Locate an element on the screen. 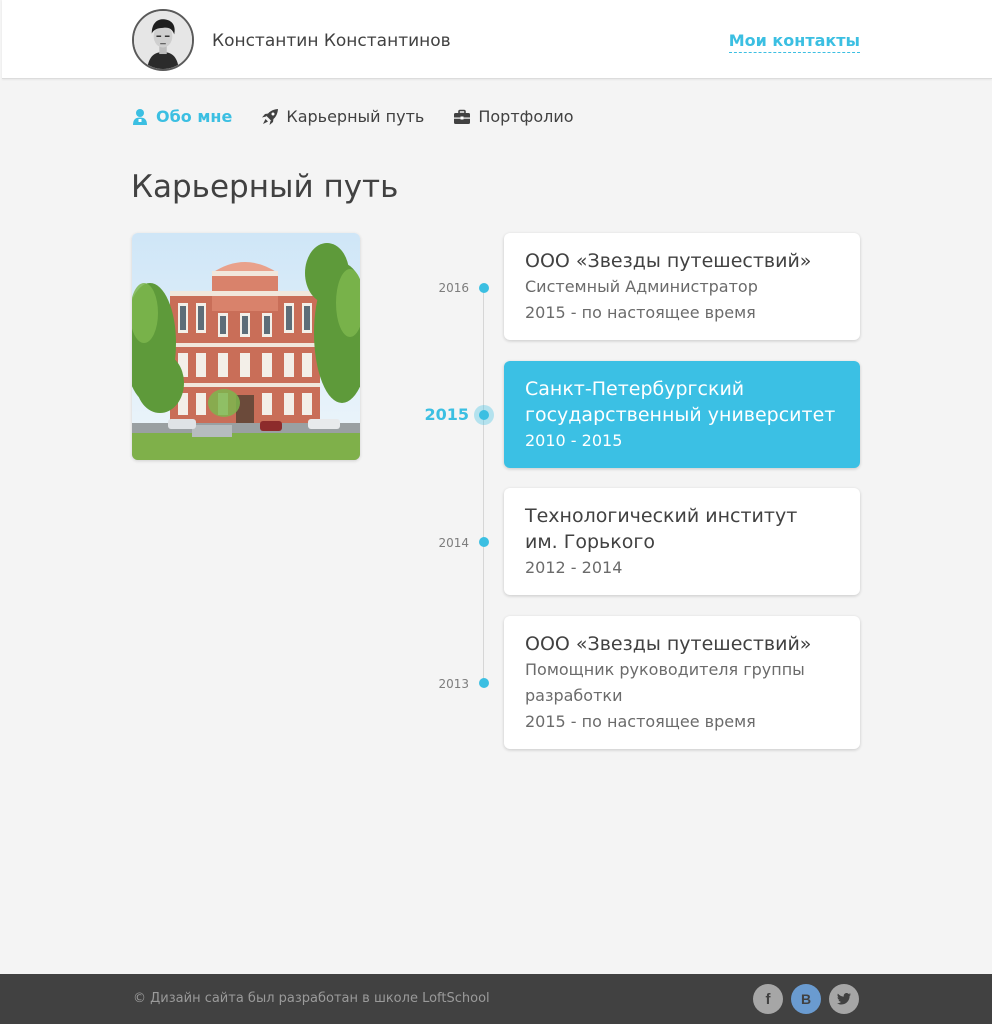 The image size is (992, 1024). nav-item-about: Обо мне is located at coordinates (181, 117).